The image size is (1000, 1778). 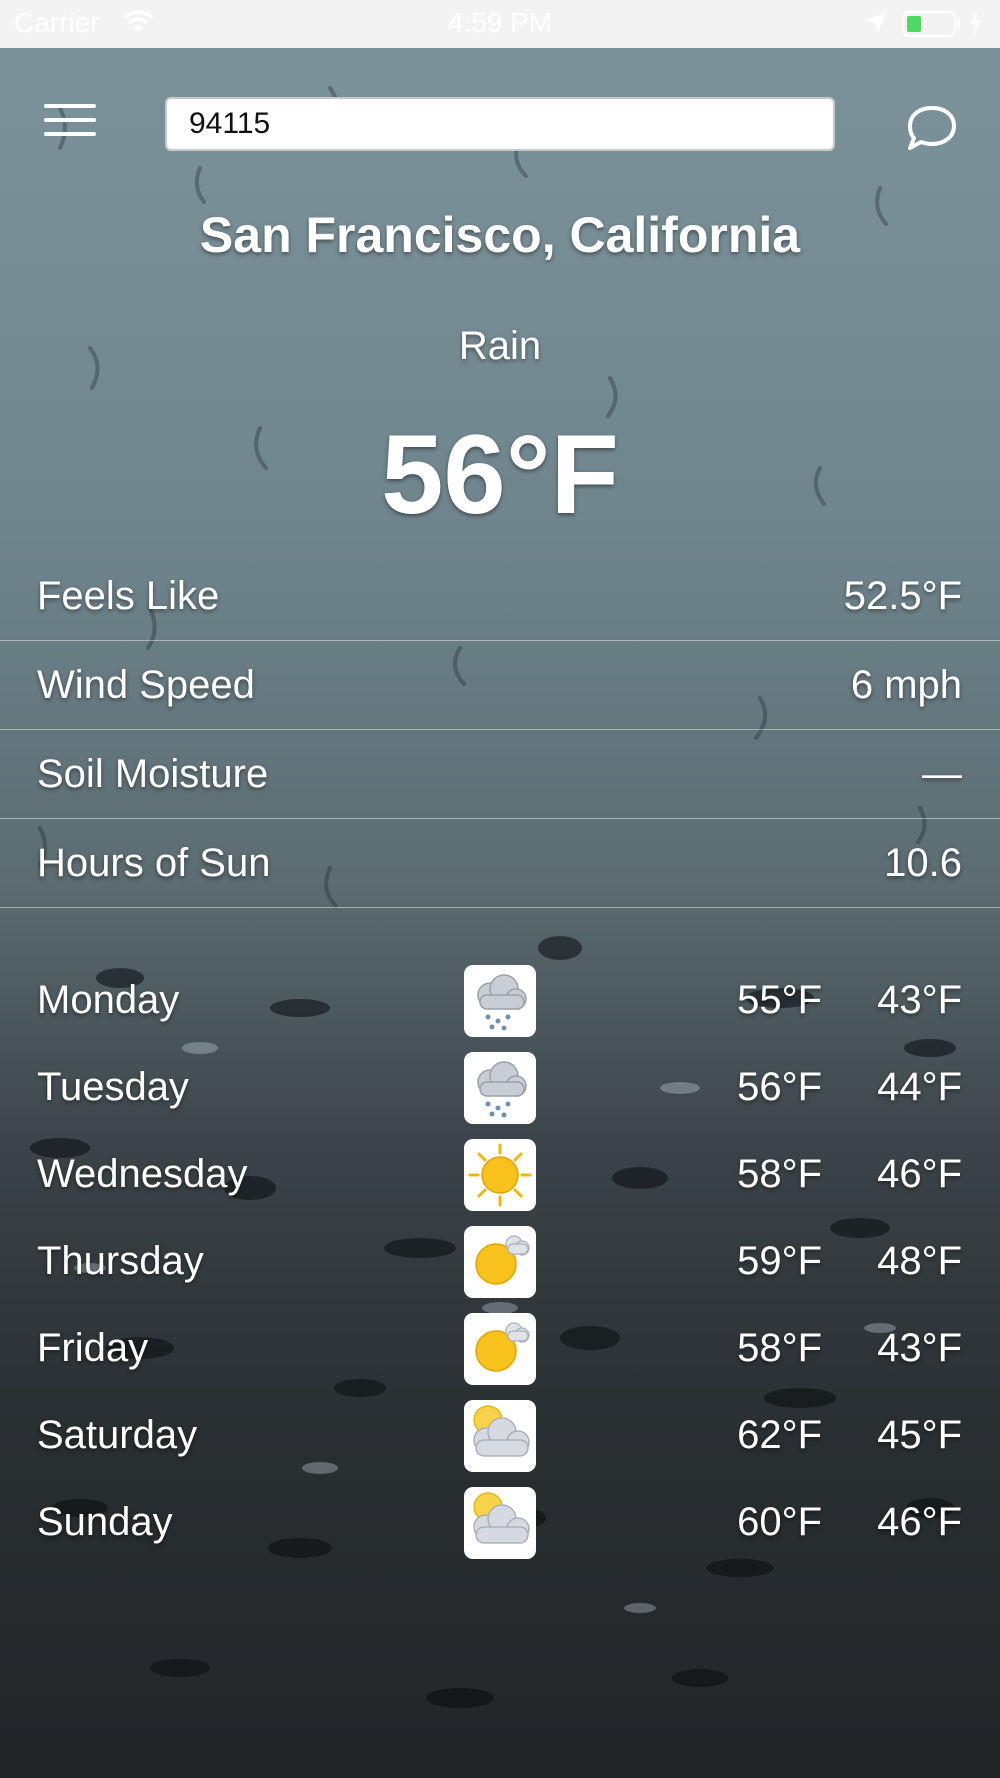 I want to click on current-temperature: 56°F, so click(x=500, y=474).